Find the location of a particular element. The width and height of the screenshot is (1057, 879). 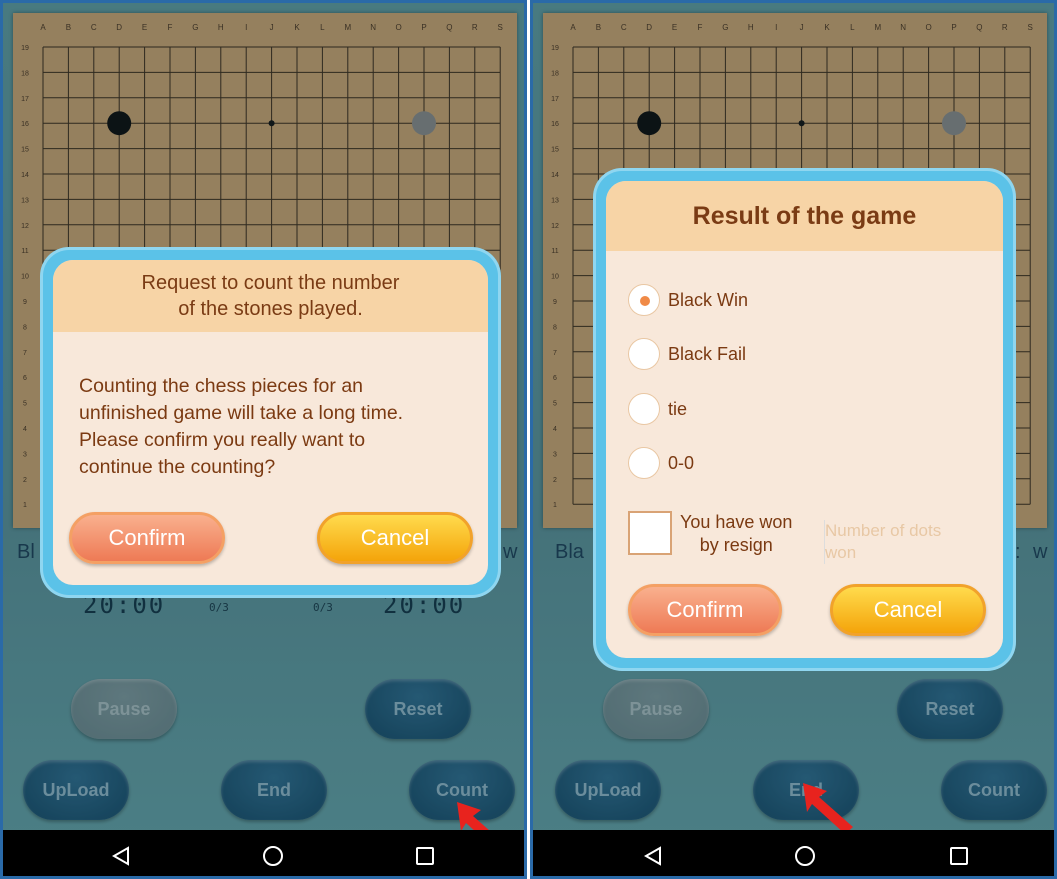

dialog-message-line4: continue the counting? is located at coordinates (177, 467).